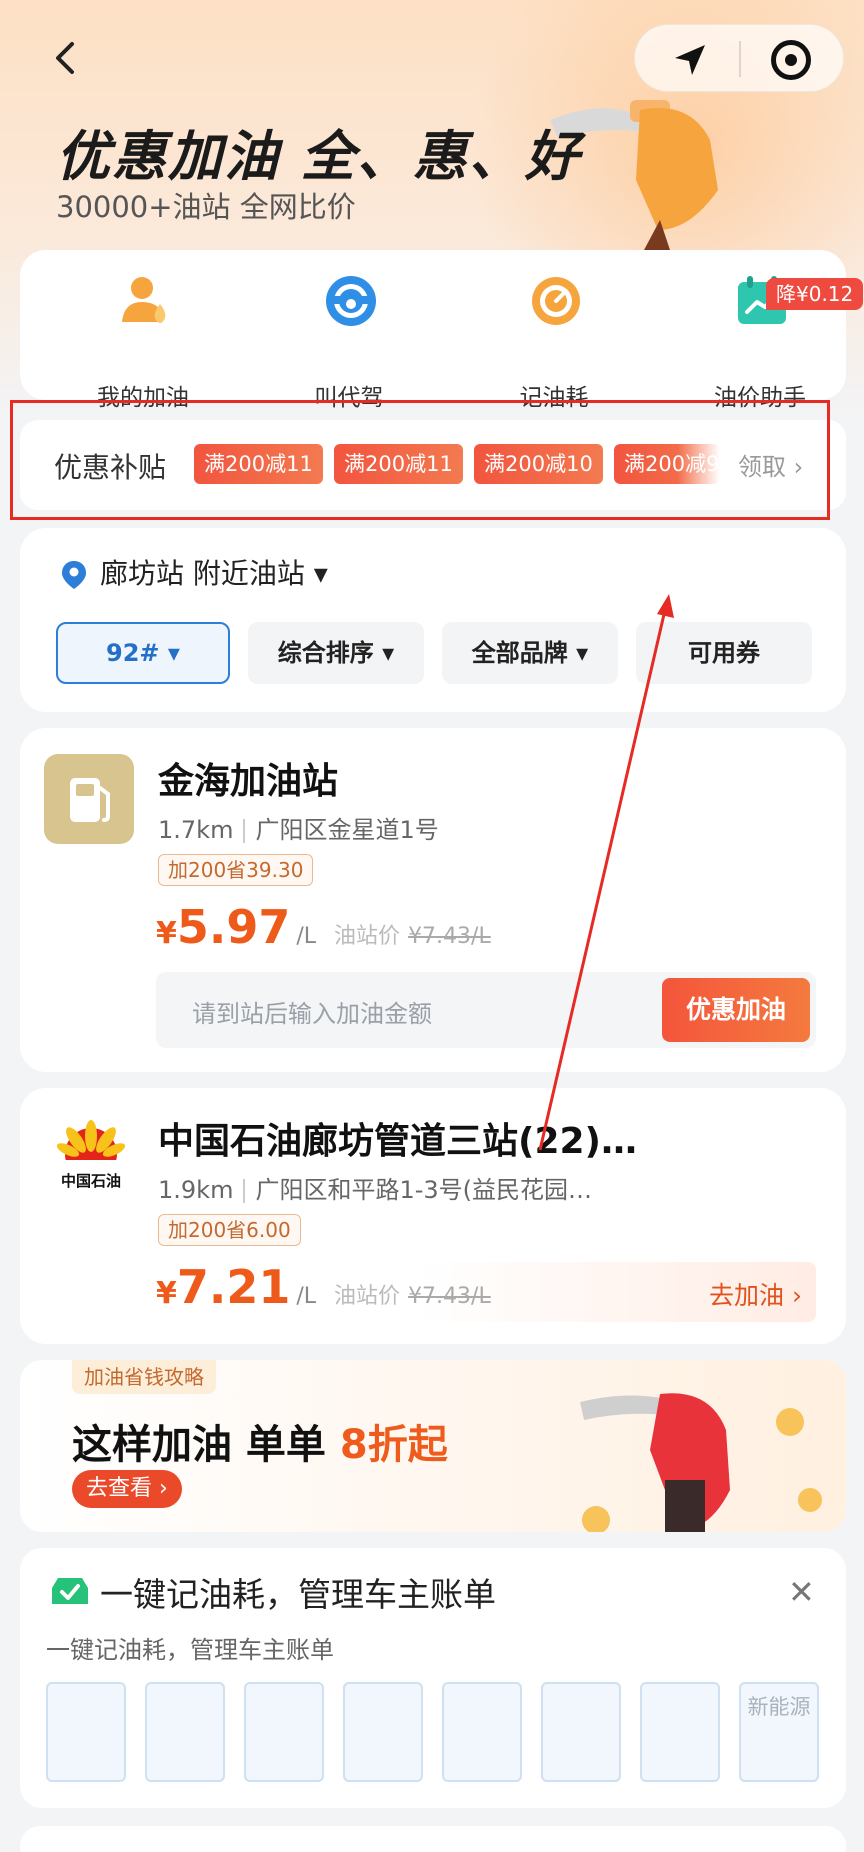  What do you see at coordinates (144, 1377) in the screenshot?
I see `banner-tag: 加油省钱攻略` at bounding box center [144, 1377].